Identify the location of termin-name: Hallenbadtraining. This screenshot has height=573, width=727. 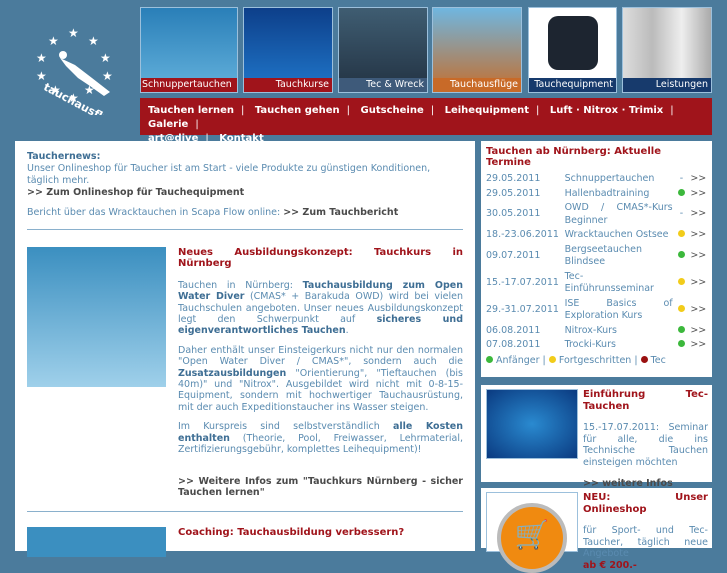
(607, 193).